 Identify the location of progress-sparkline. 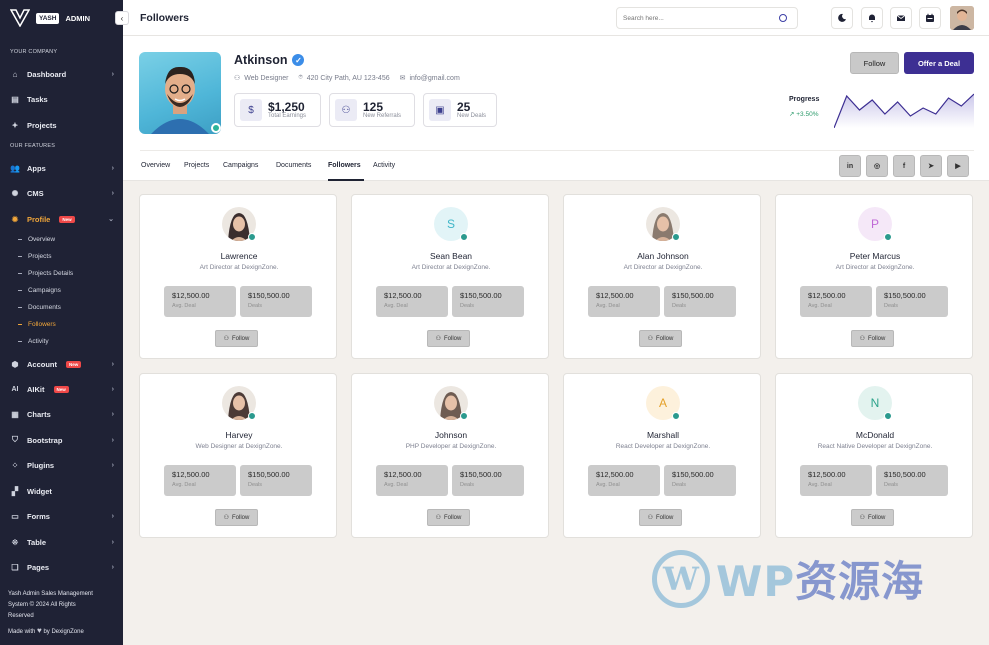
(904, 110).